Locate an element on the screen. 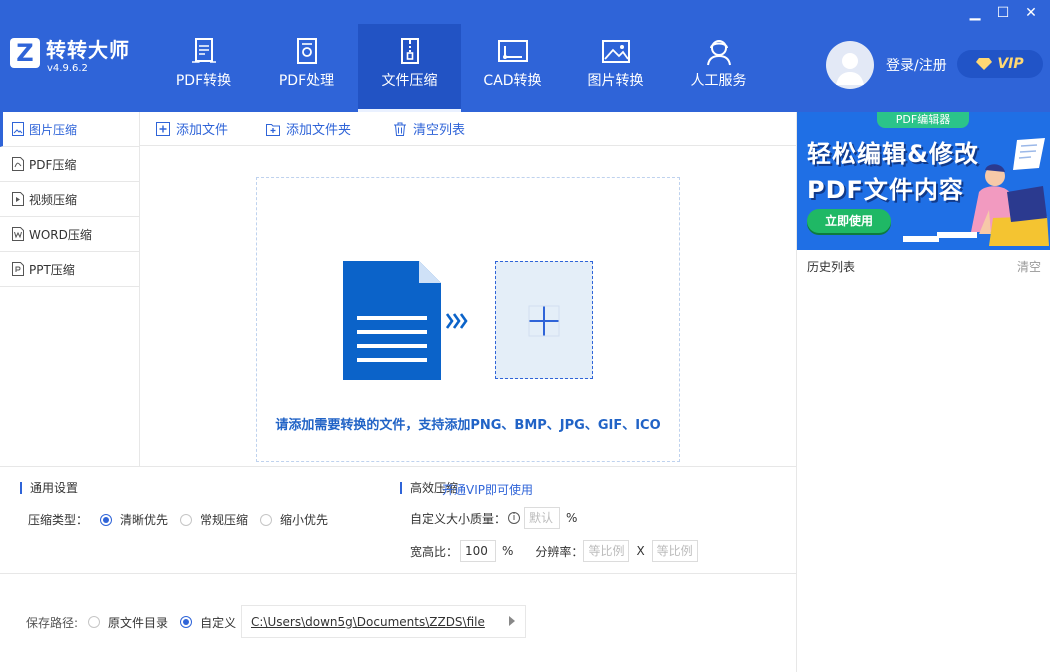 This screenshot has width=1050, height=672. ratio-input: 100 is located at coordinates (478, 551).